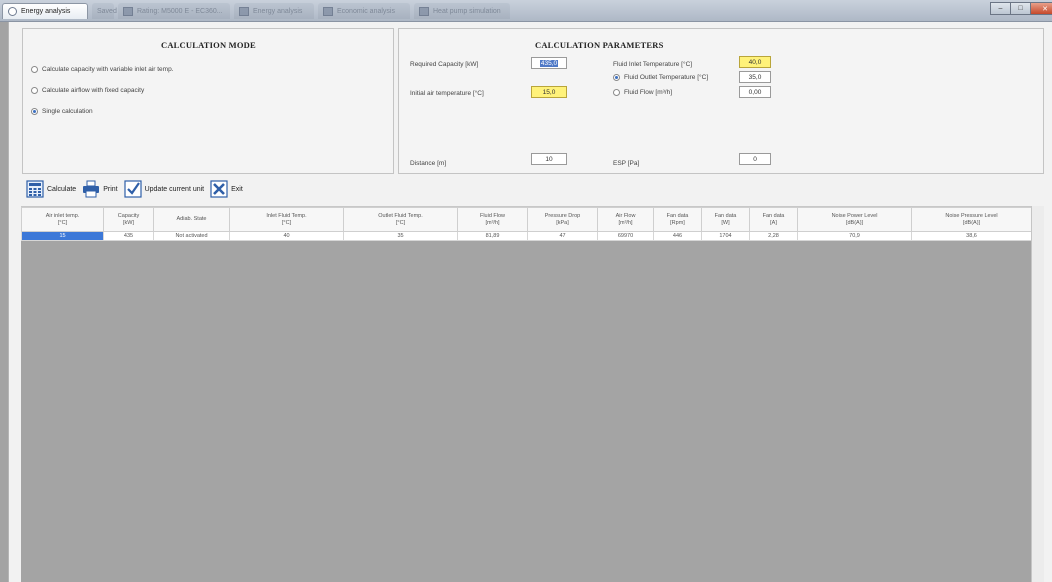 The width and height of the screenshot is (1052, 582). I want to click on column-header: Air Flow [m³/h], so click(625, 219).